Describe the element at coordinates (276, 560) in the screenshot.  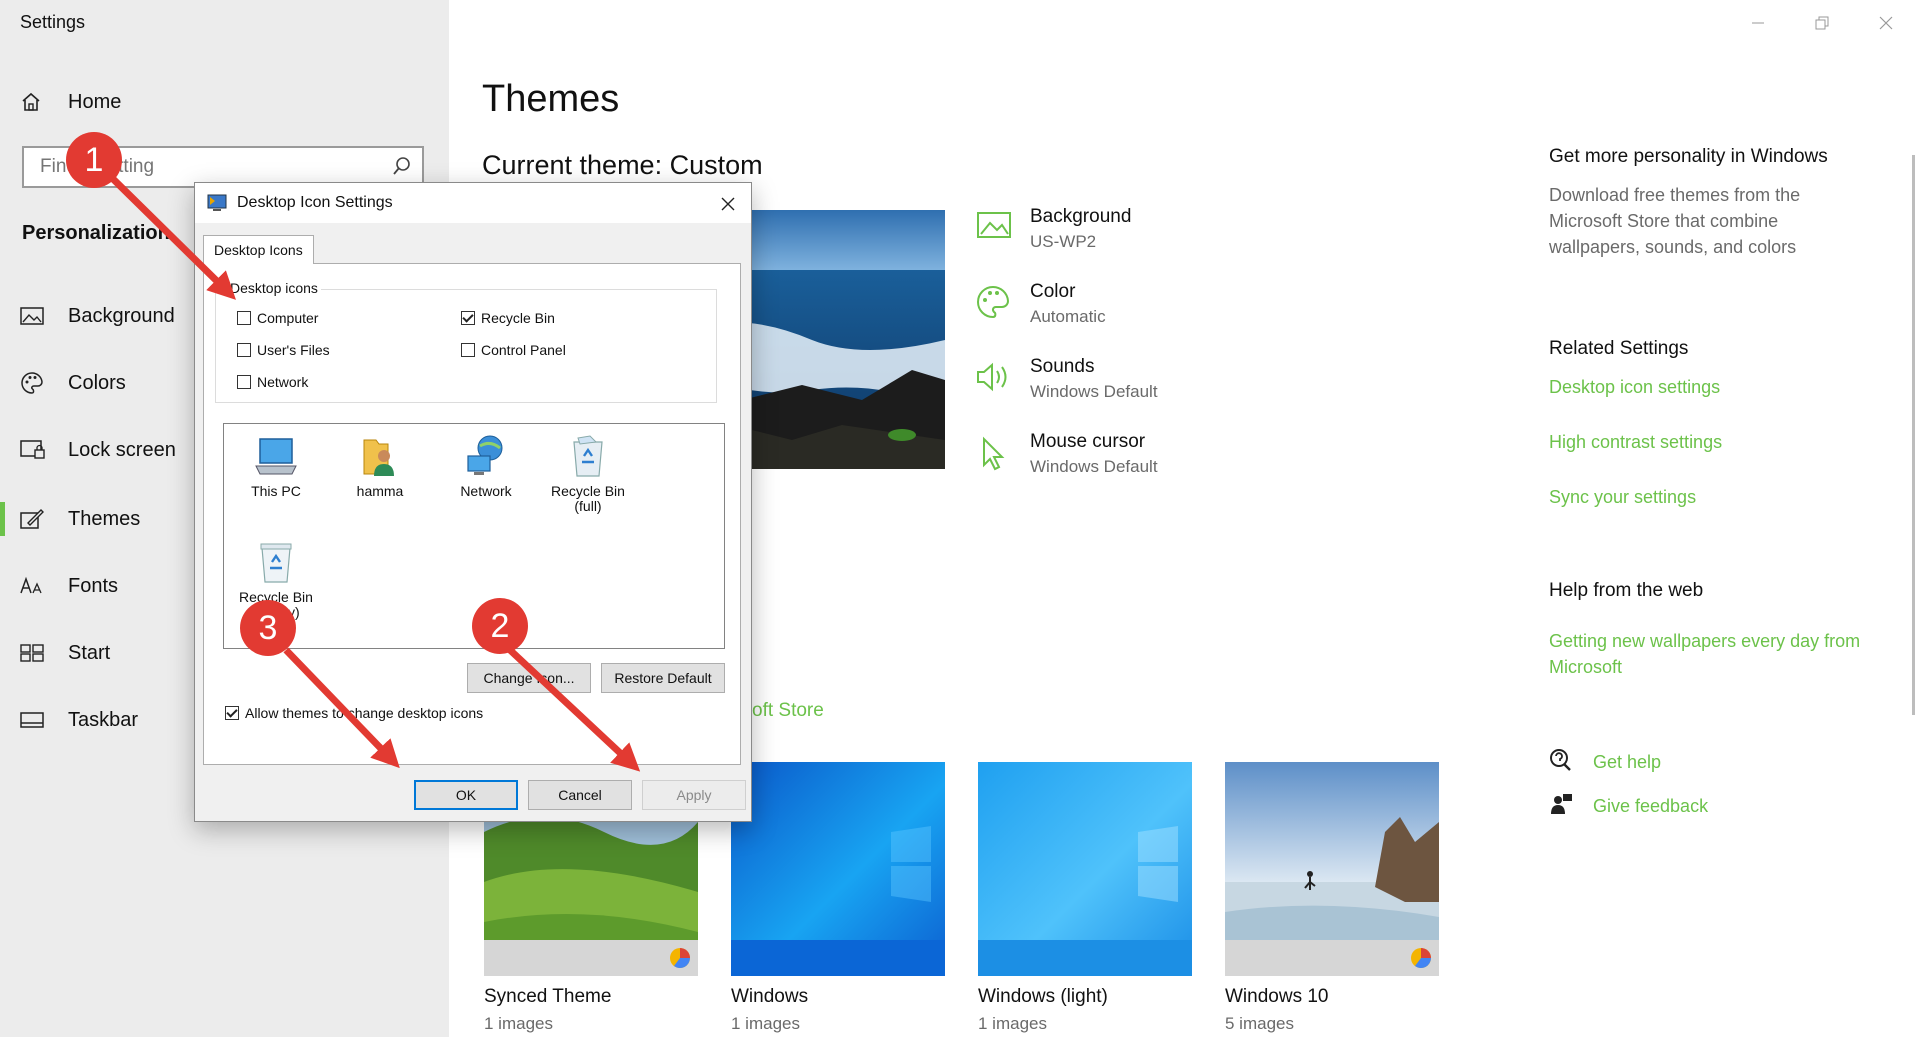
I see `recycle-bin-empty-icon` at that location.